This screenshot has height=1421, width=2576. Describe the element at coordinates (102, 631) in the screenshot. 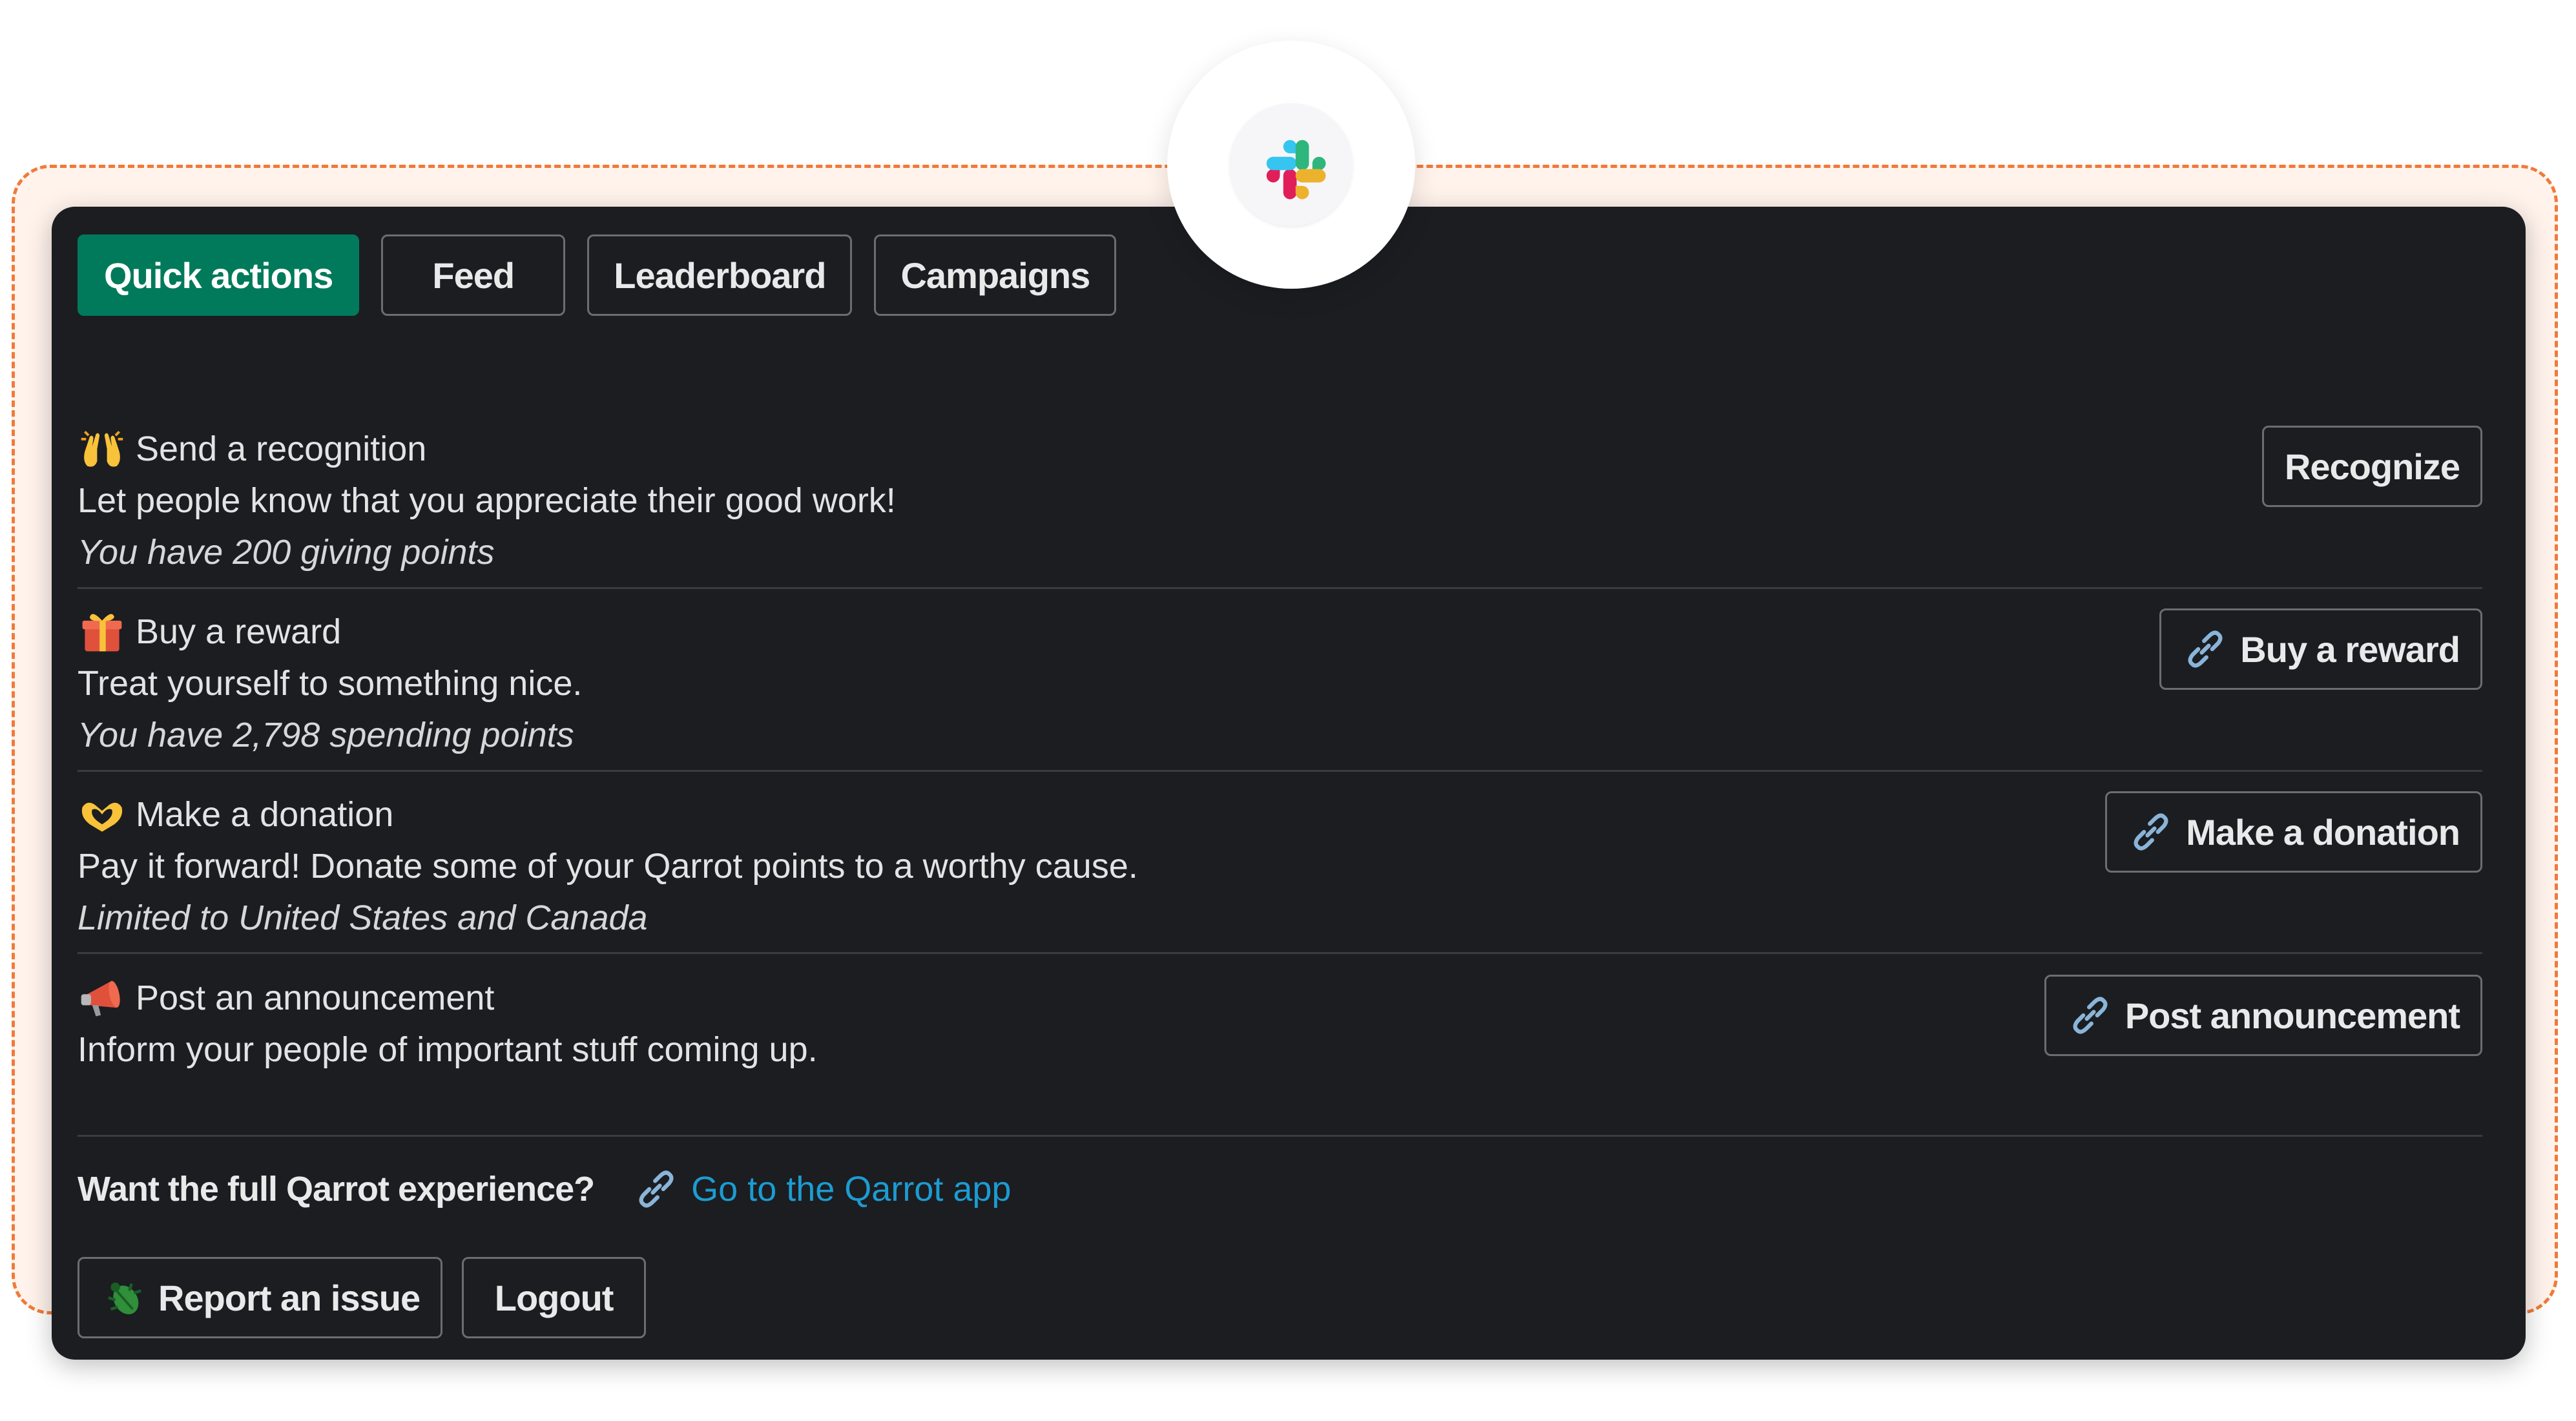

I see `gift-icon` at that location.